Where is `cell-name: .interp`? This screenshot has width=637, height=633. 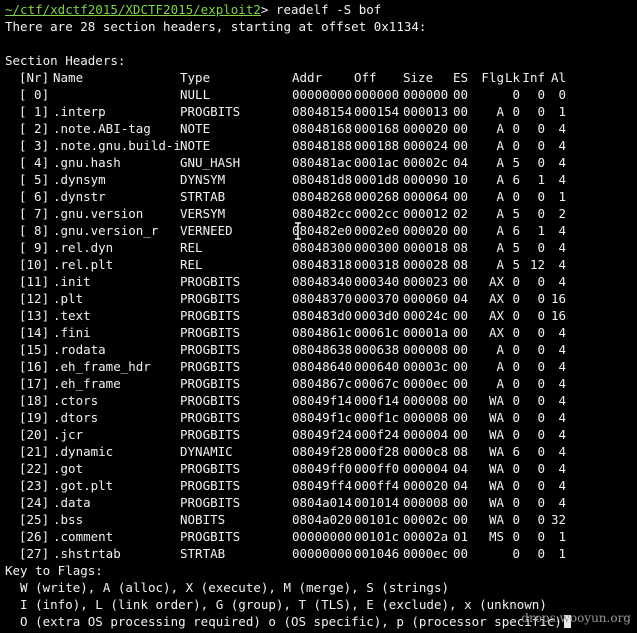 cell-name: .interp is located at coordinates (79, 111).